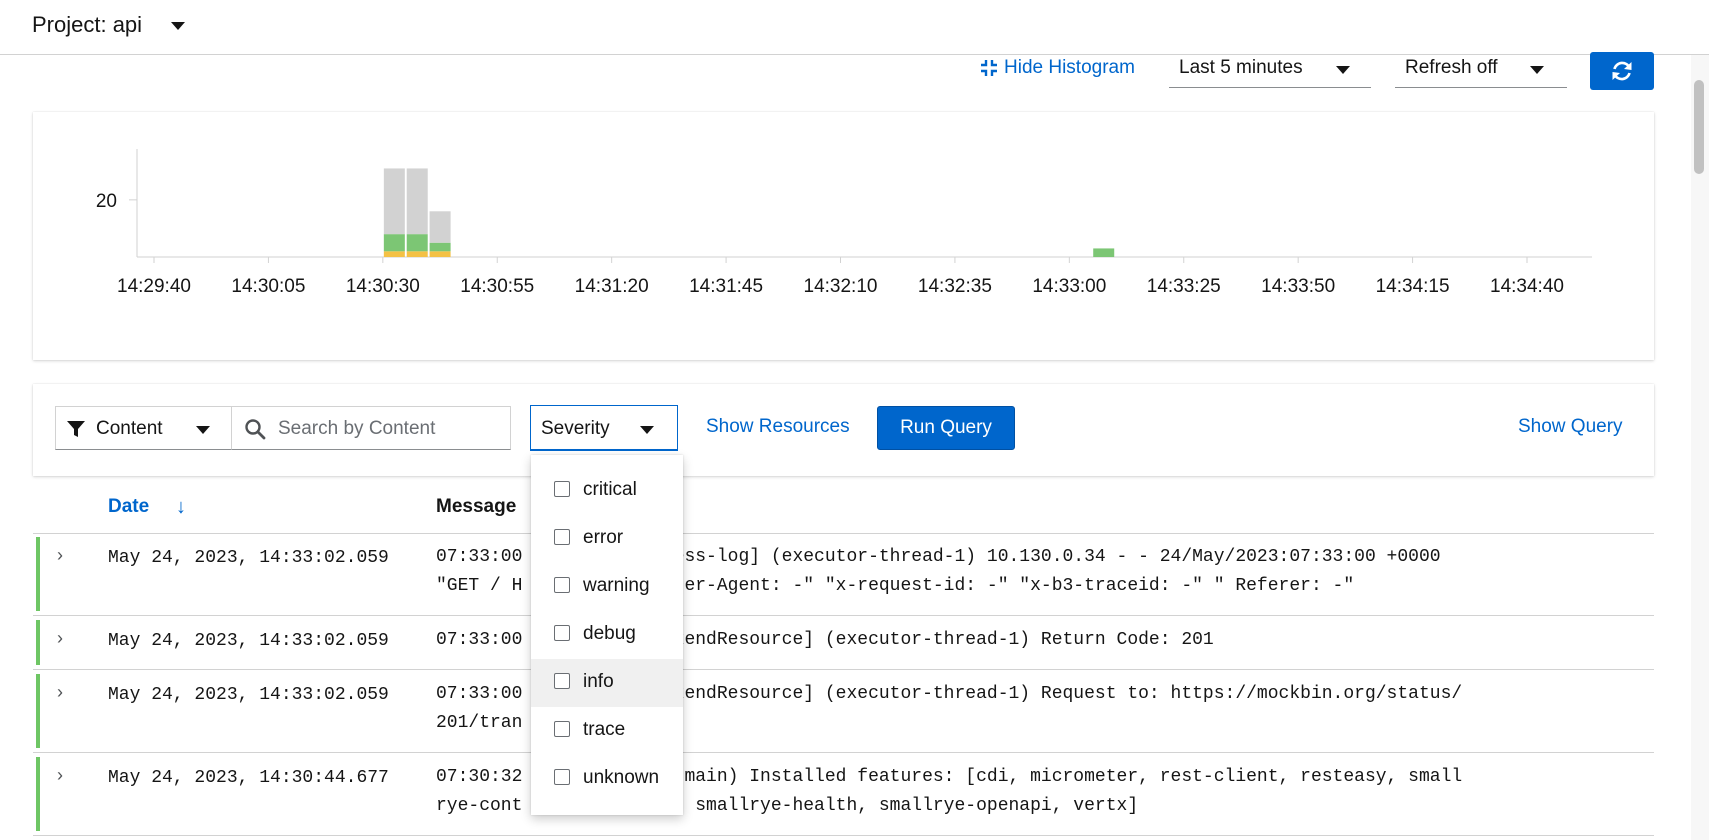 The width and height of the screenshot is (1709, 840). What do you see at coordinates (610, 489) in the screenshot?
I see `severity-option-label: critical` at bounding box center [610, 489].